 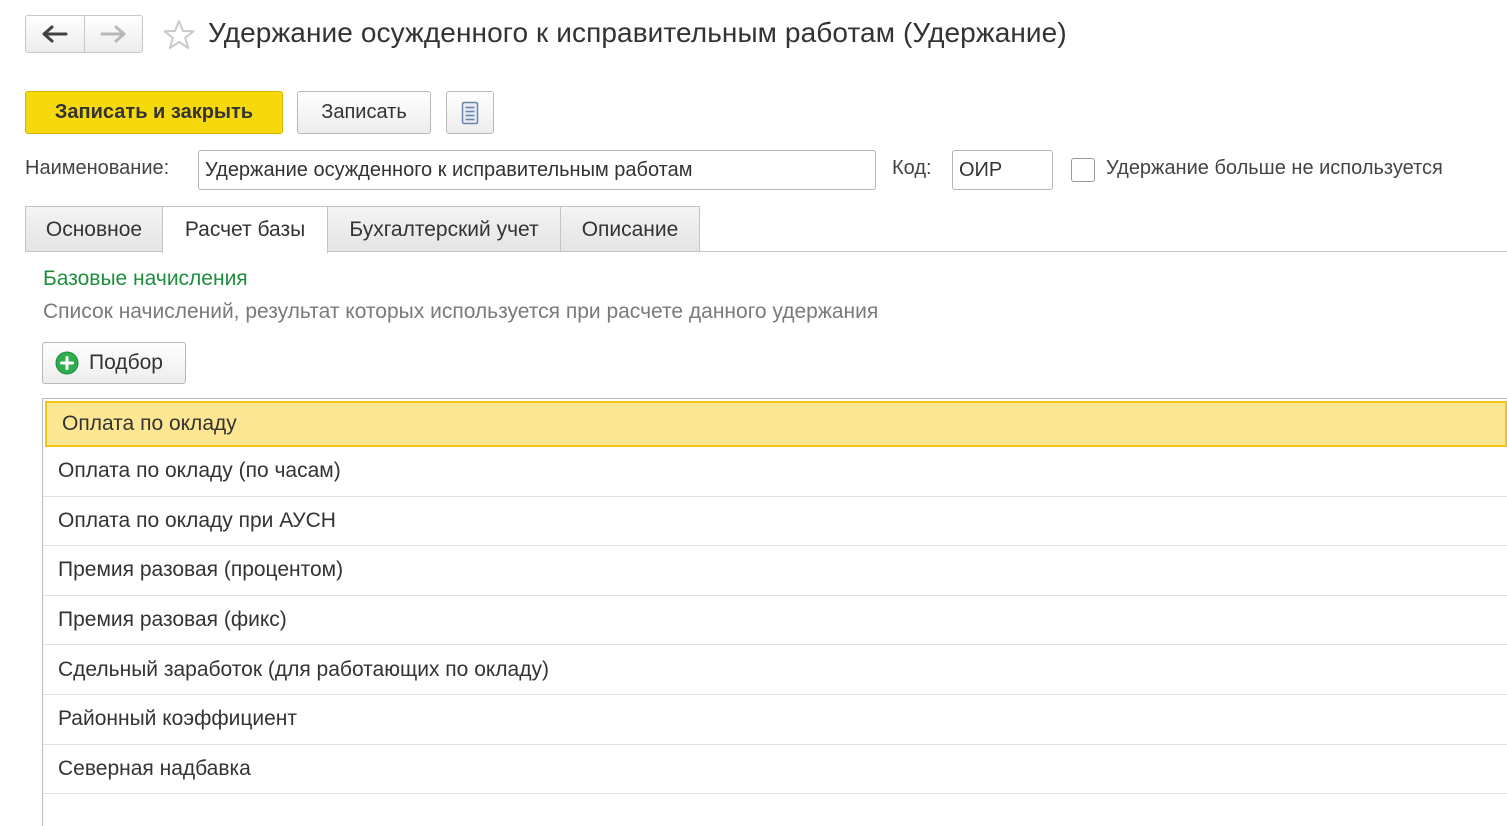 I want to click on row-label: Оплата по окладу при АУСН, so click(x=197, y=520).